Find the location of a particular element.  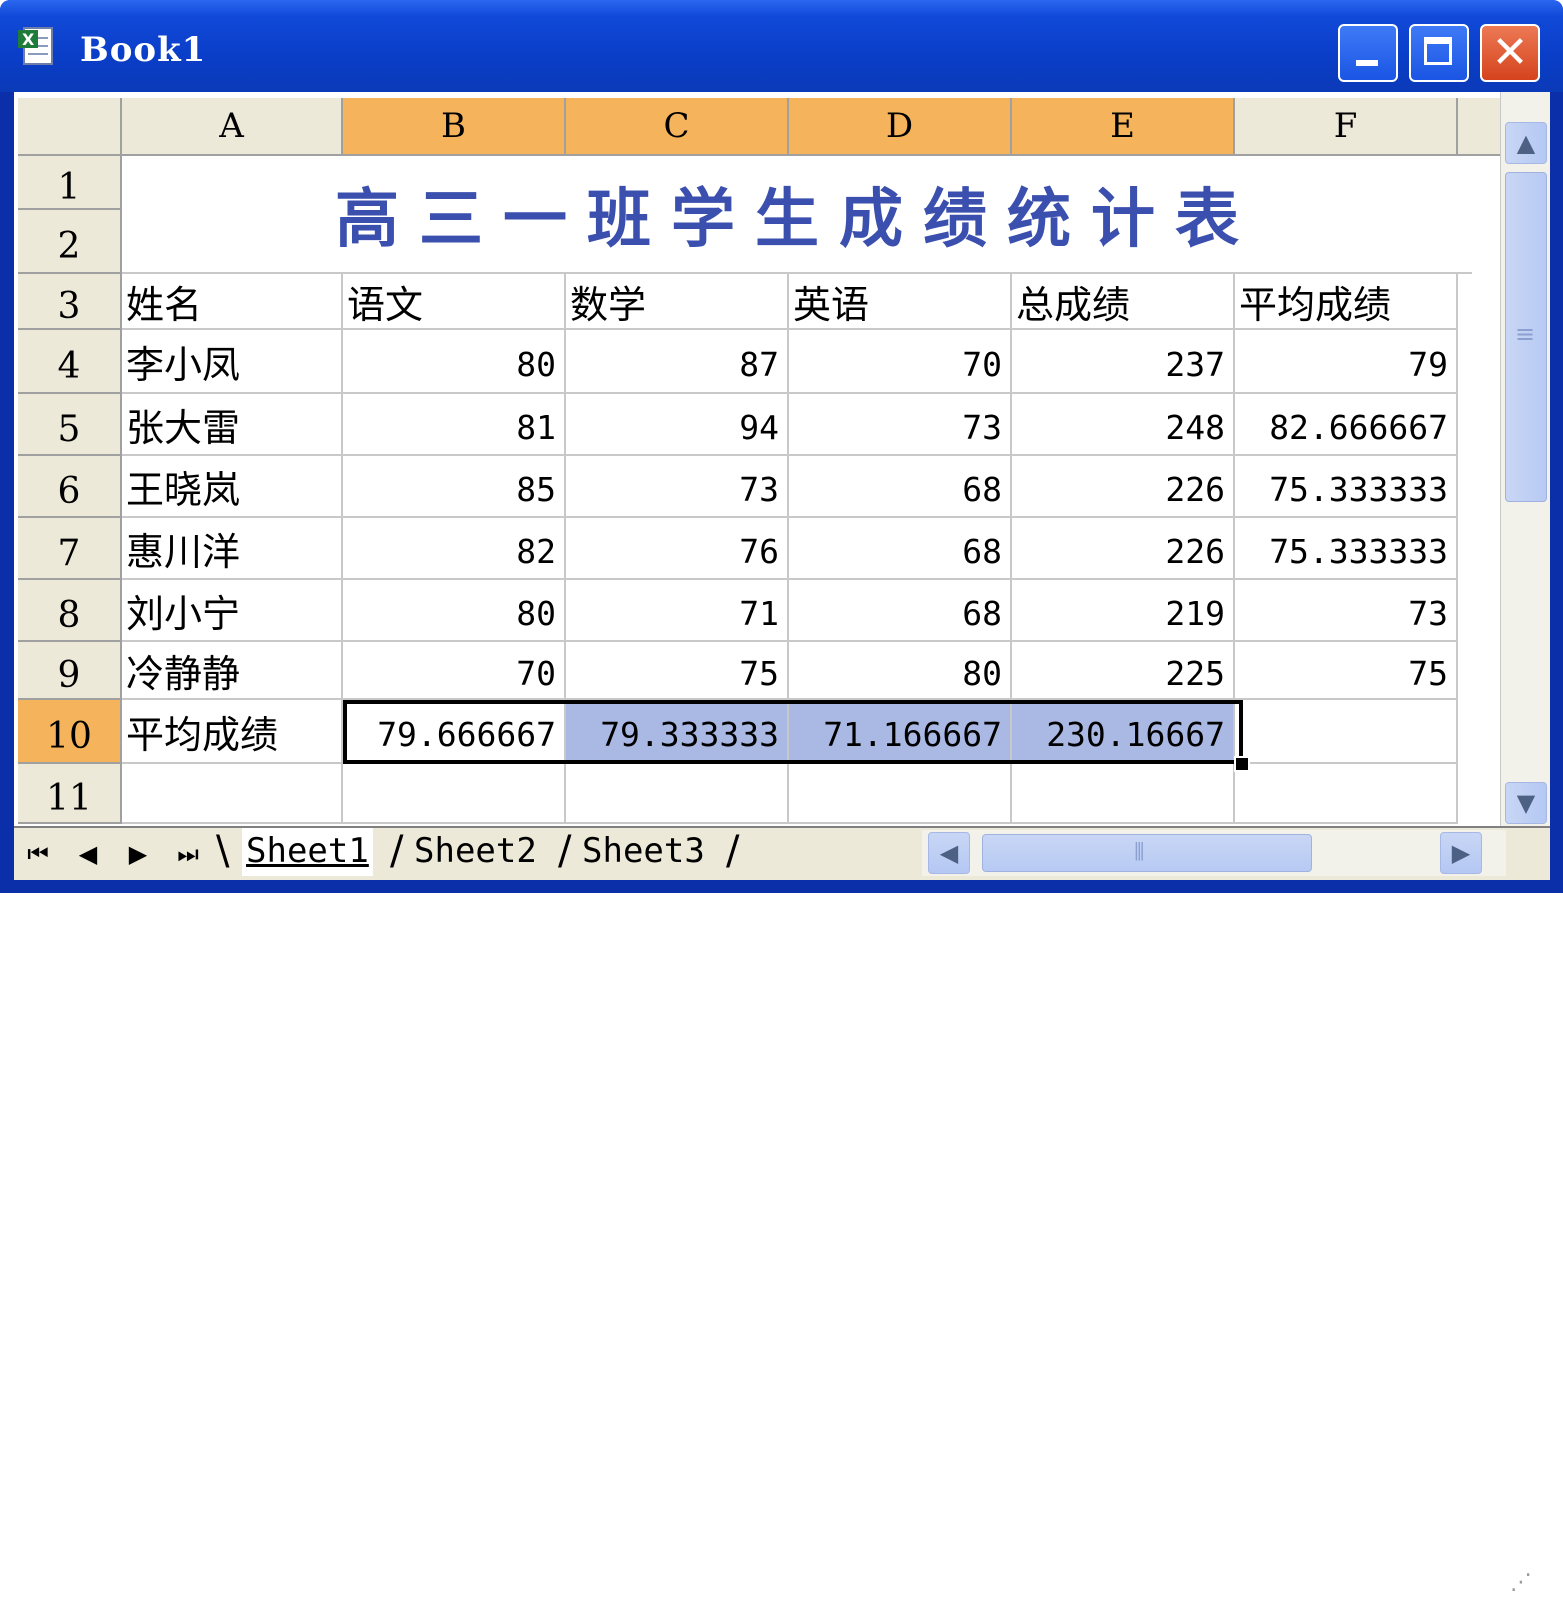

cell-a6: 王晓岚 is located at coordinates (232, 487).